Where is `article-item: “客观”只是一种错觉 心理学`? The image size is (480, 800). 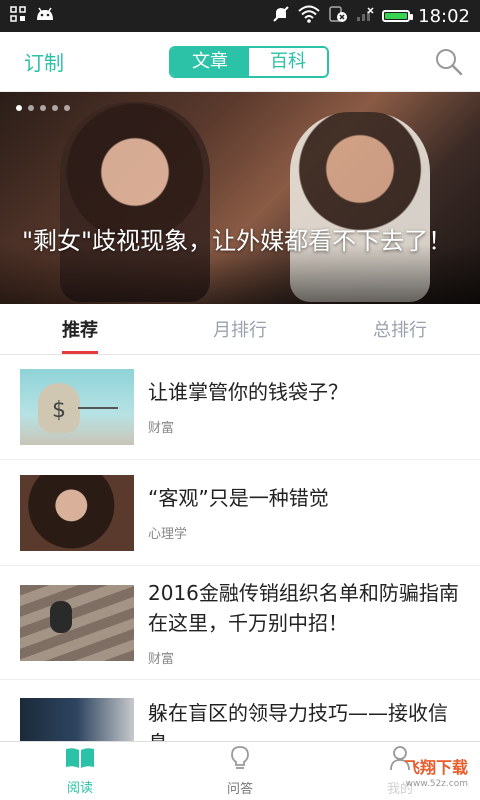
article-item: “客观”只是一种错觉 心理学 is located at coordinates (240, 513).